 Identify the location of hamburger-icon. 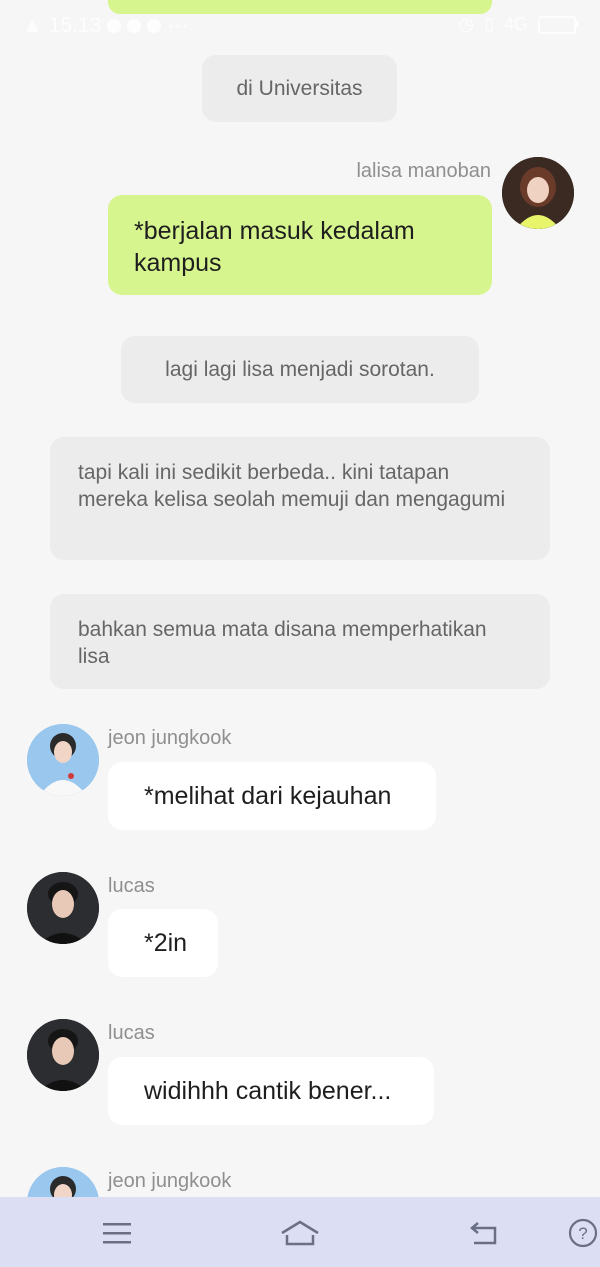
(117, 1233).